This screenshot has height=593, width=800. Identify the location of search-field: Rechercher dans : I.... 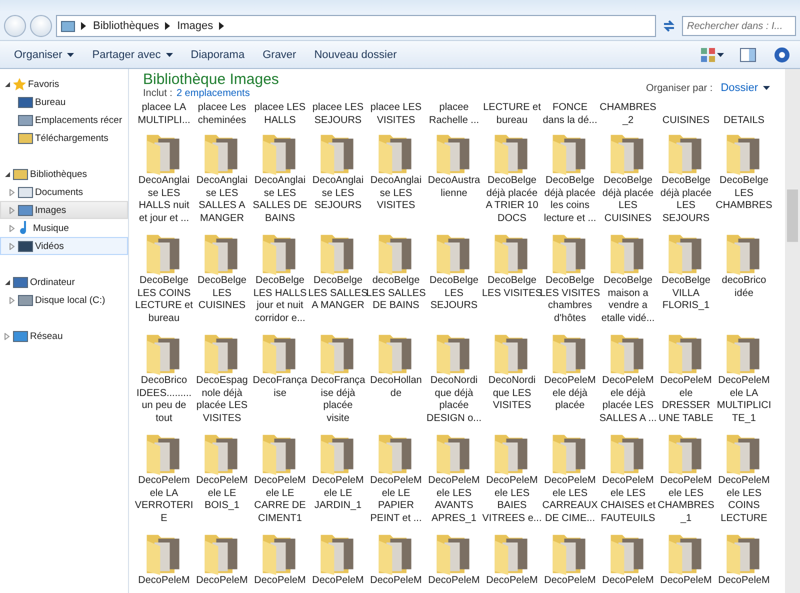
(739, 26).